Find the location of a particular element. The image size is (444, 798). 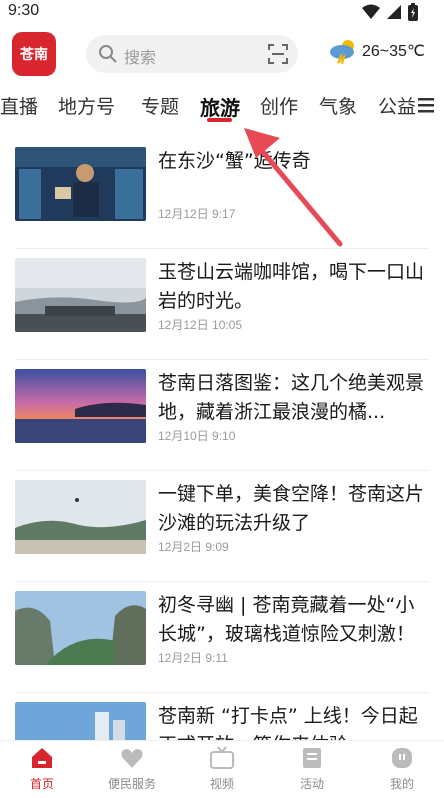

weather-temperature: 26~35℃ is located at coordinates (393, 51).